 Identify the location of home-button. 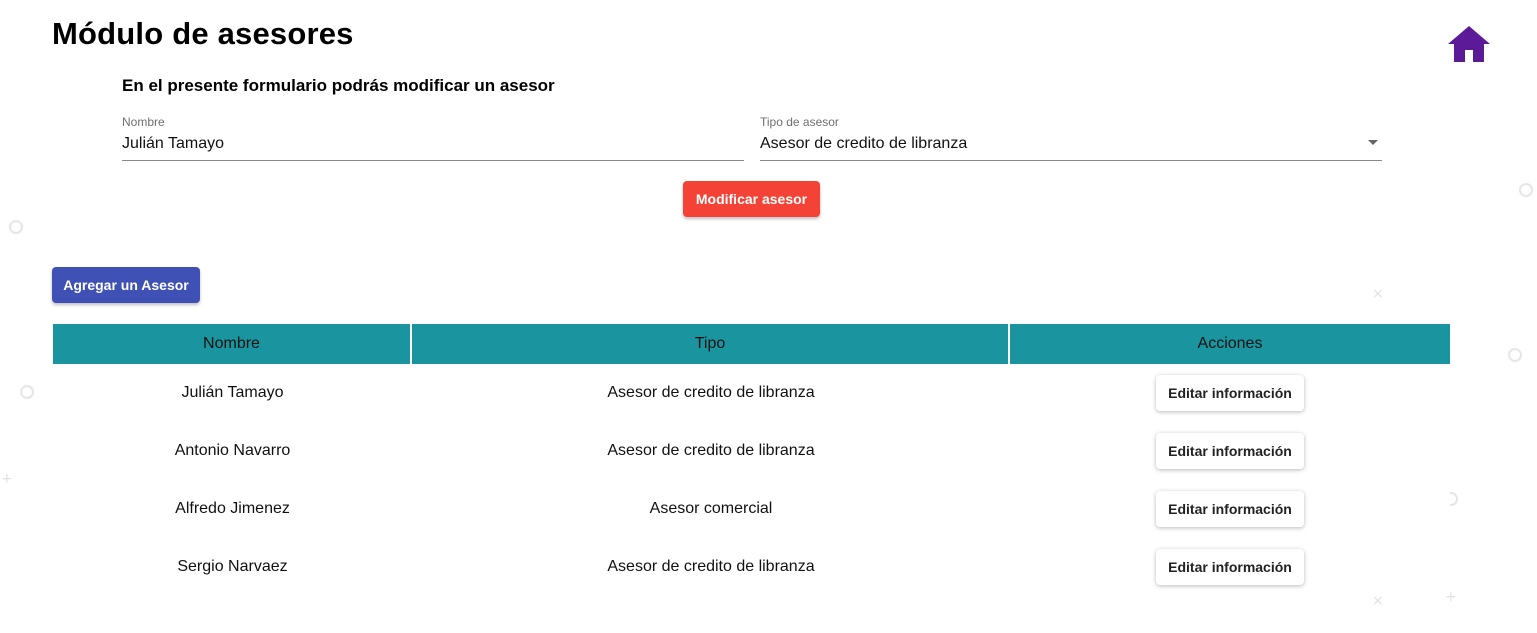
(1469, 44).